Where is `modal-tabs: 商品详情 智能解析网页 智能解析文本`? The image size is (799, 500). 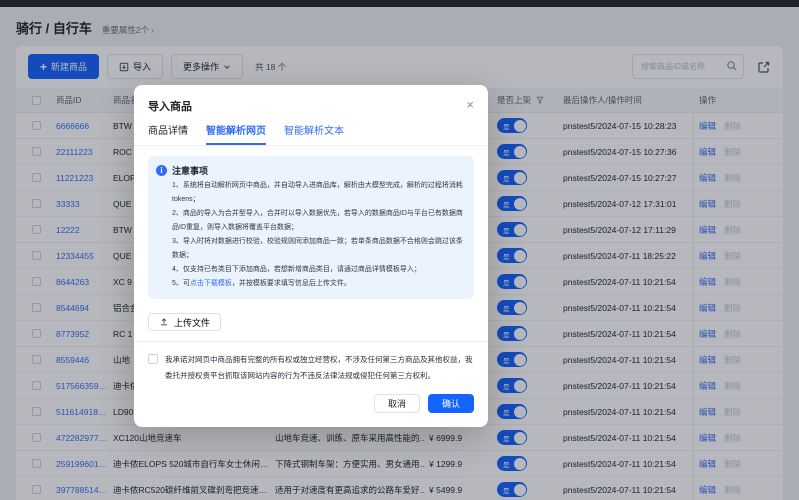
modal-tabs: 商品详情 智能解析网页 智能解析文本 is located at coordinates (311, 130).